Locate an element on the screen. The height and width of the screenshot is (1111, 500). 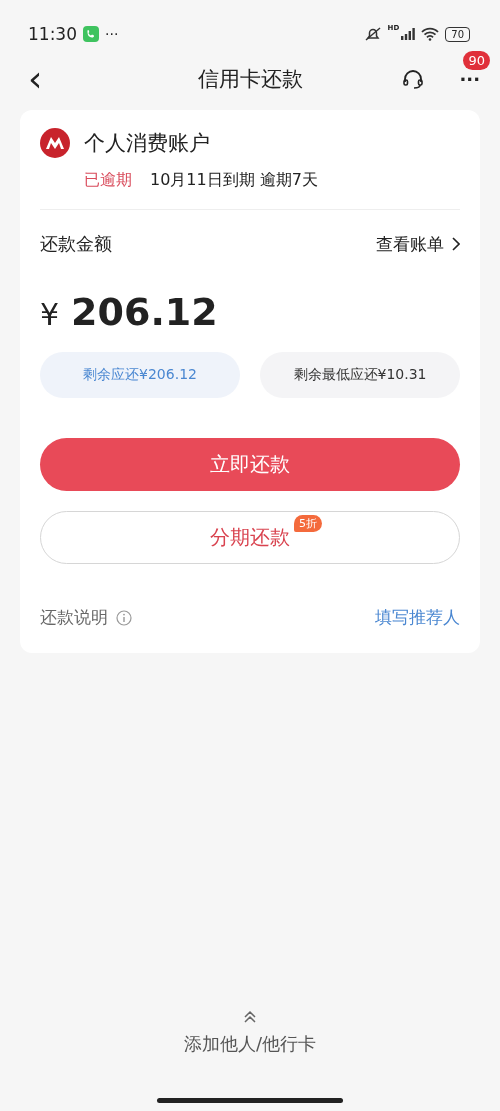
pay-now-button: 立即还款 is located at coordinates (250, 464).